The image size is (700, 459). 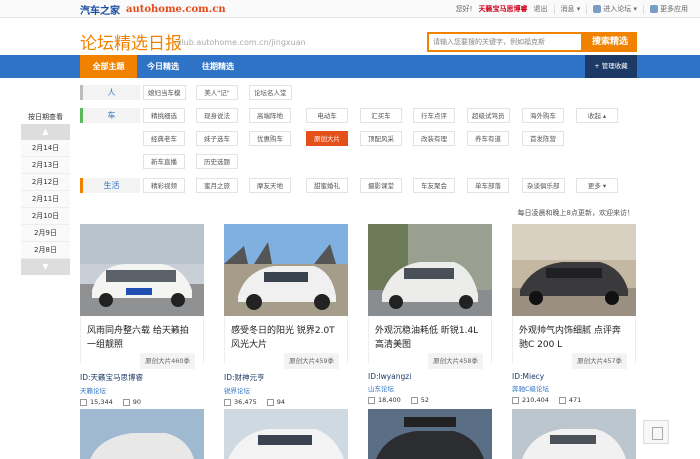 I want to click on more-button: 更多 ▾, so click(x=597, y=185).